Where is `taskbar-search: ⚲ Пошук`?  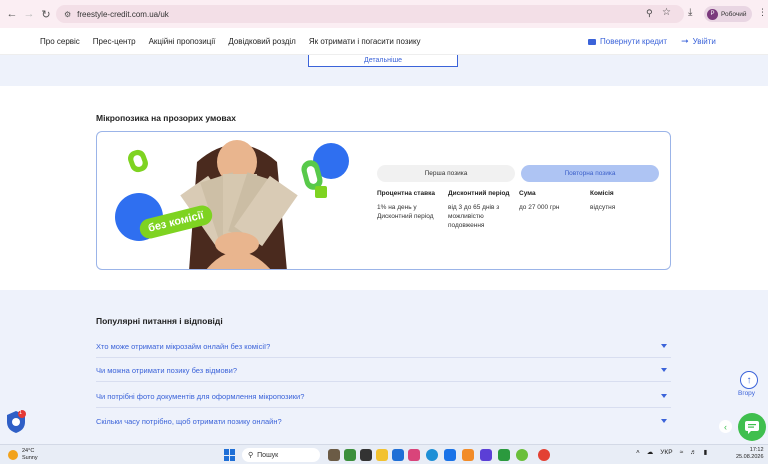
taskbar-search: ⚲ Пошук is located at coordinates (281, 455).